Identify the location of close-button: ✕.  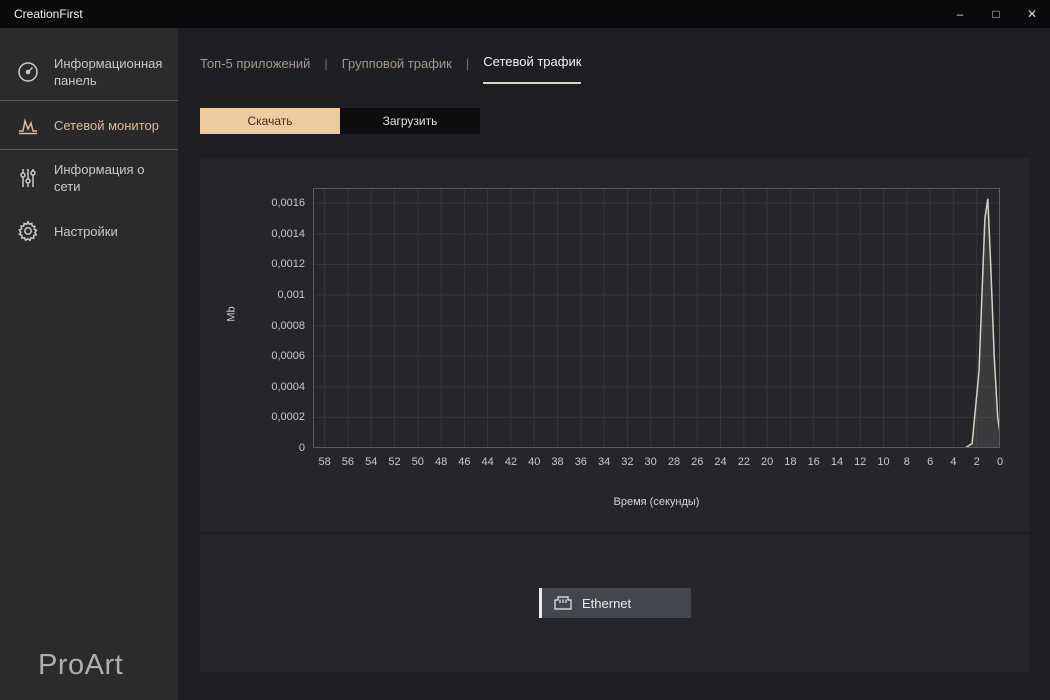
(1032, 14).